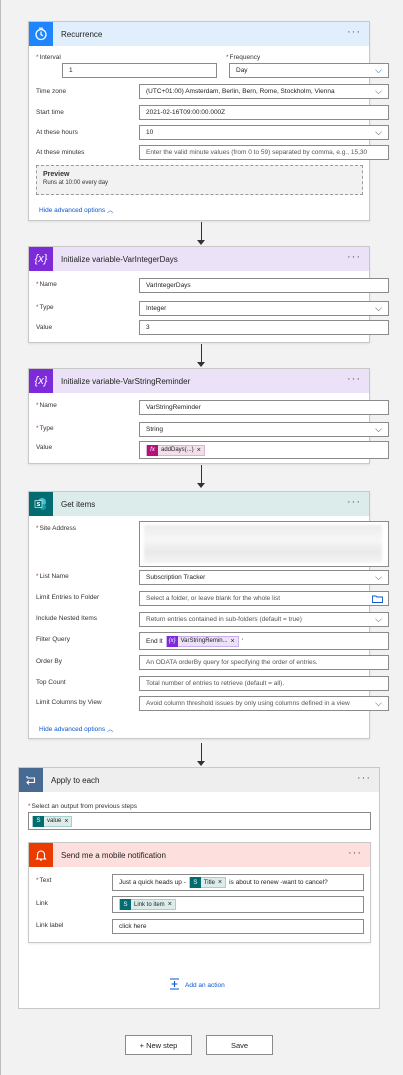  I want to click on link-label: Link, so click(42, 903).